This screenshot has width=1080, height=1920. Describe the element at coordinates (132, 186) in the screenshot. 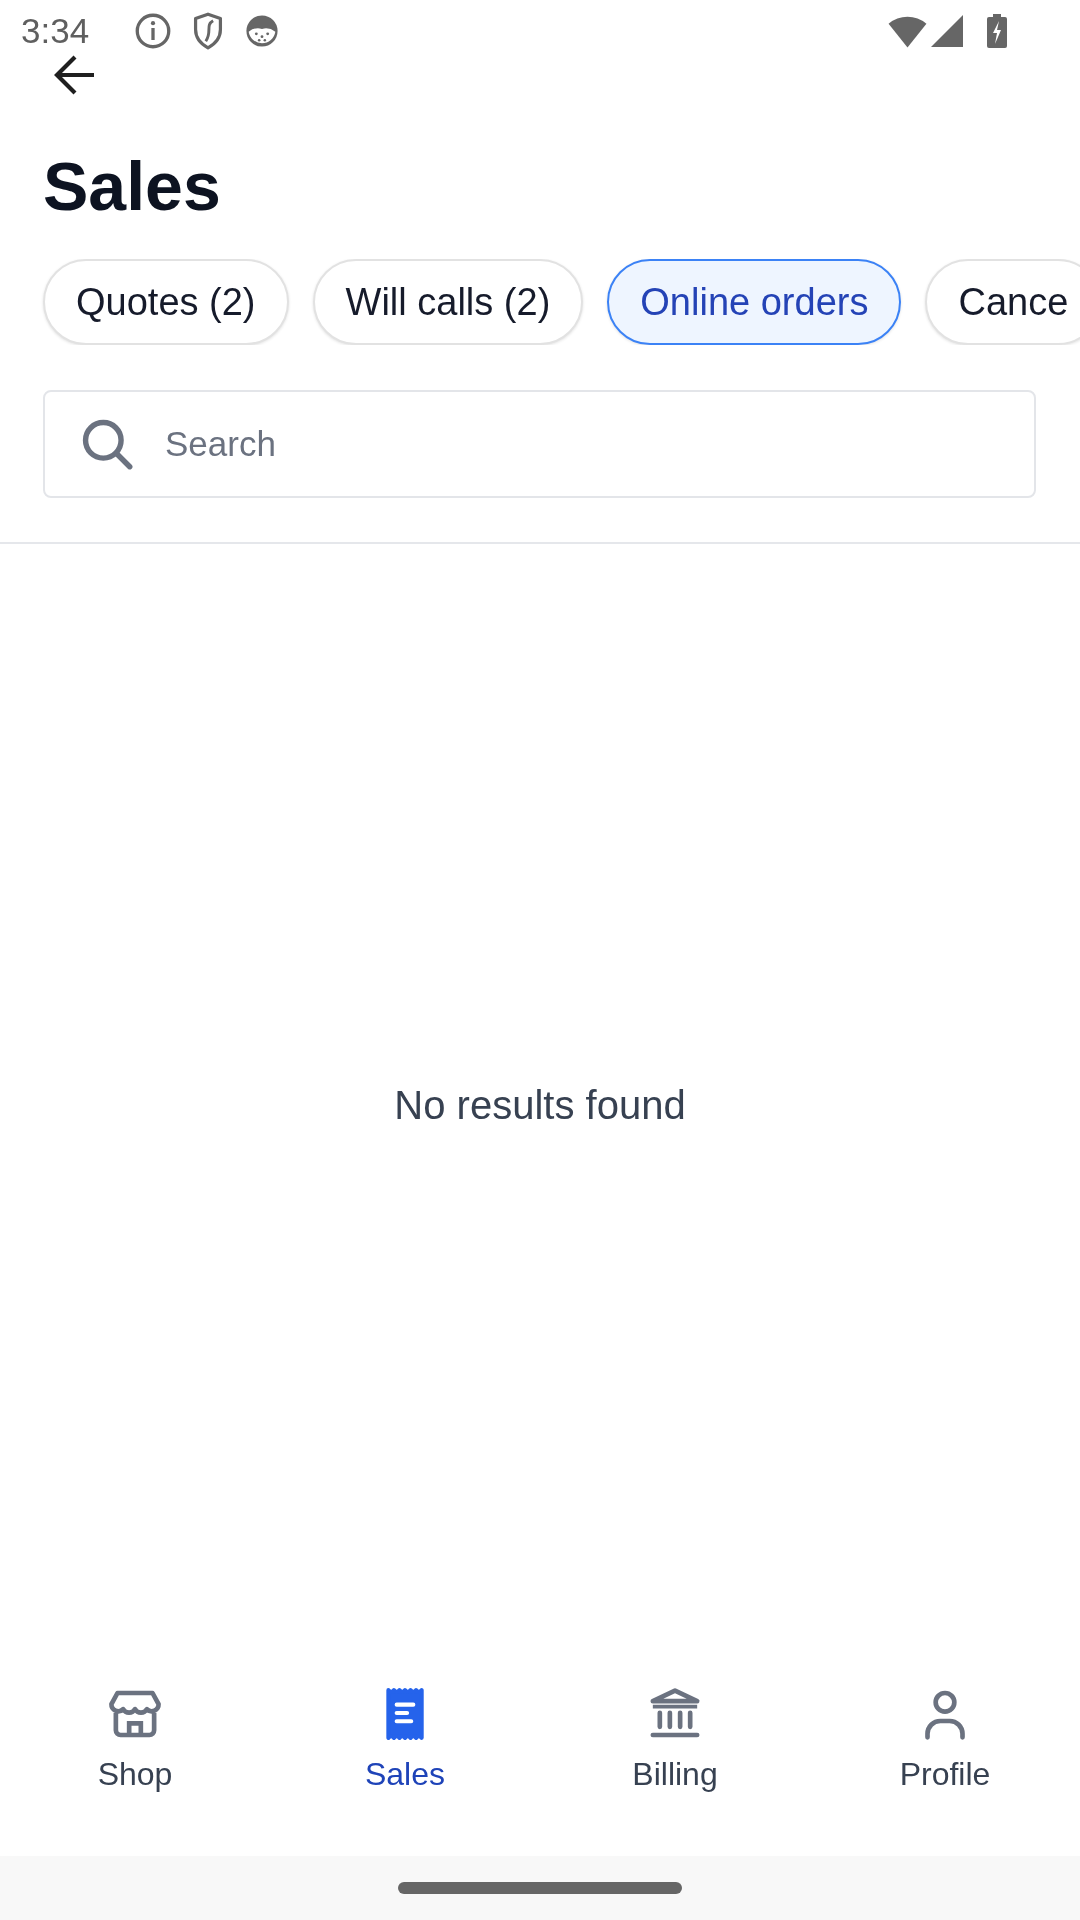

I see `page-title: Sales` at that location.